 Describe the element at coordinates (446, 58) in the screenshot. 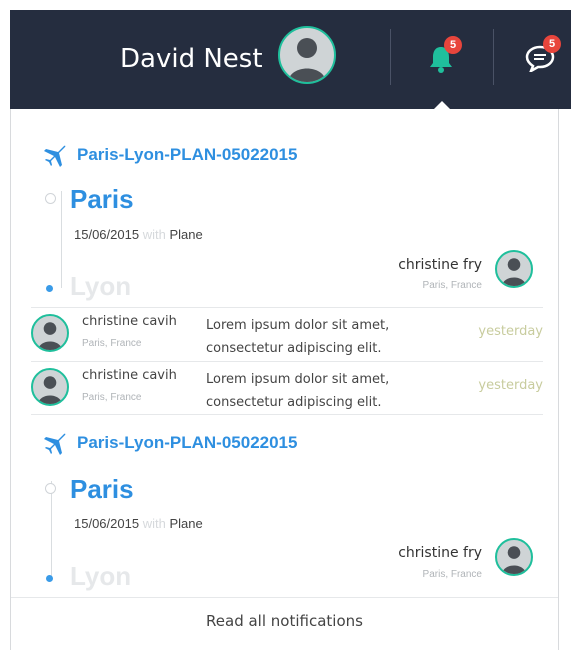

I see `notifications-button: 5` at that location.